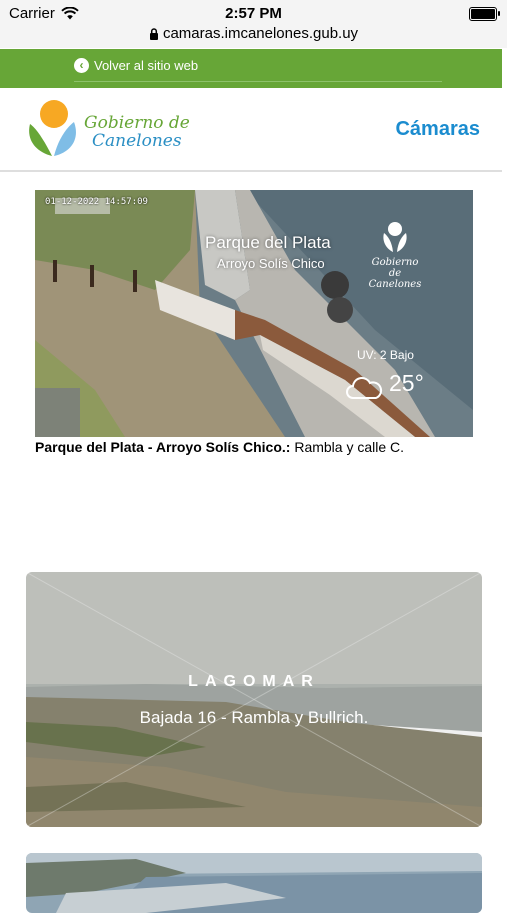 The height and width of the screenshot is (913, 507). What do you see at coordinates (258, 81) in the screenshot?
I see `divider` at bounding box center [258, 81].